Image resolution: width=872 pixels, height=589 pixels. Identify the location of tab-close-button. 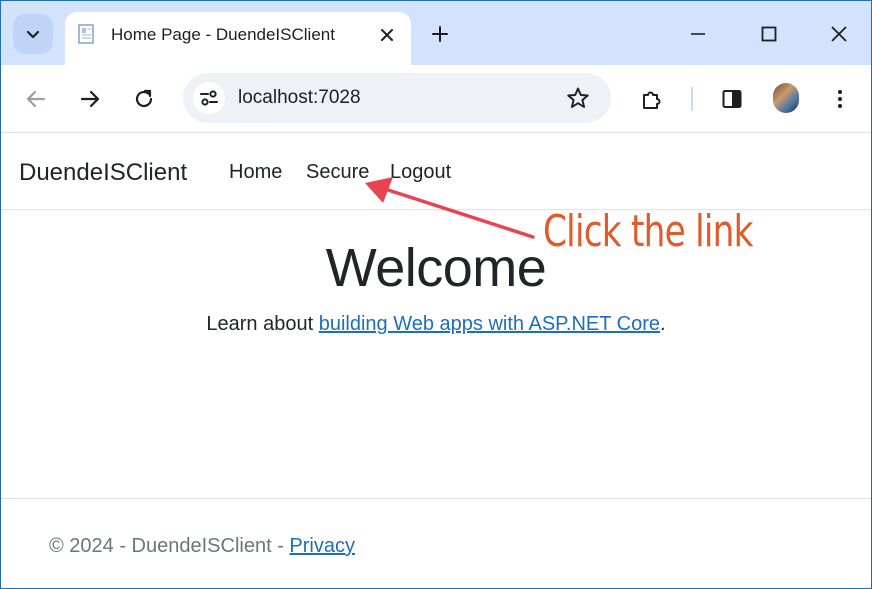
(387, 35).